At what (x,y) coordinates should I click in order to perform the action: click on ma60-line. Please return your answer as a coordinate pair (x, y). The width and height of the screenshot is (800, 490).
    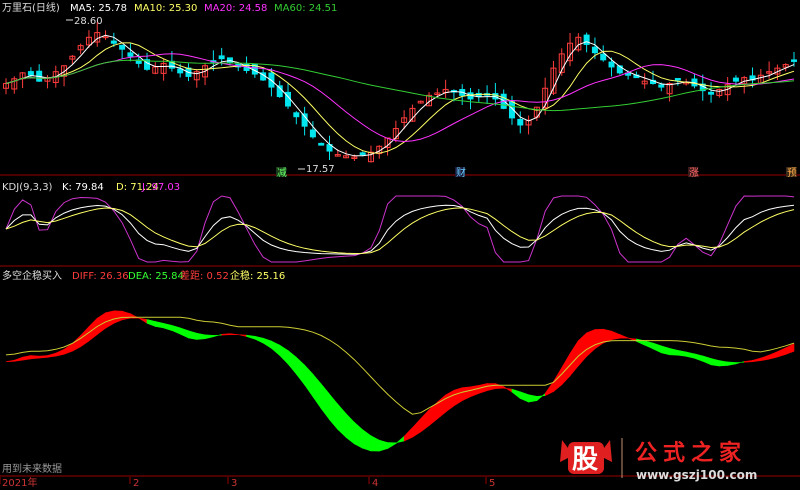
    Looking at the image, I should click on (400, 85).